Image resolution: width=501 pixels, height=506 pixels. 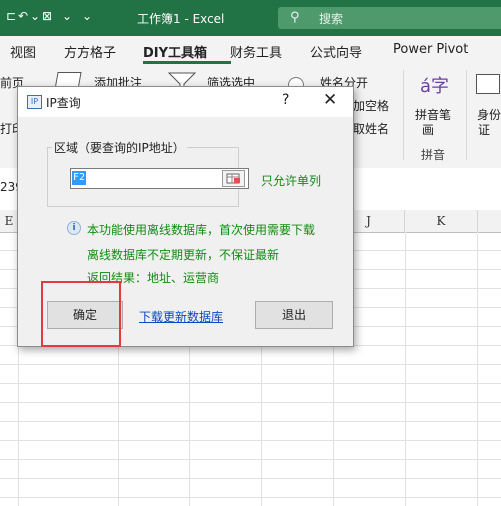 What do you see at coordinates (371, 128) in the screenshot?
I see `ribbon-get-name: 取姓名` at bounding box center [371, 128].